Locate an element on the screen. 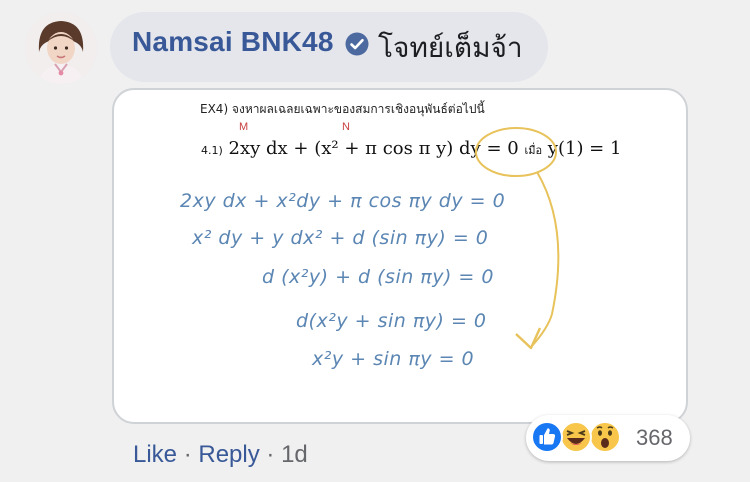  haha-icon is located at coordinates (576, 437).